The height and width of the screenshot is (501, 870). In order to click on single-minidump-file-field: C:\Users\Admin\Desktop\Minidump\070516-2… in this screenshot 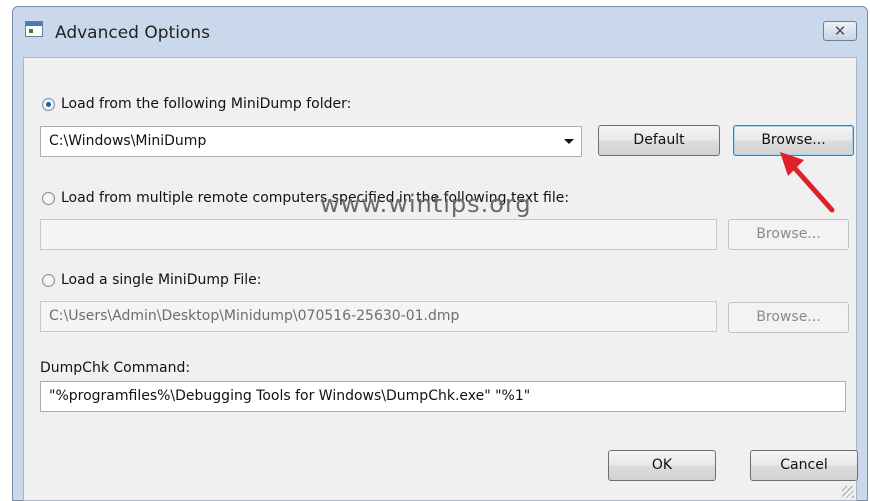, I will do `click(378, 316)`.